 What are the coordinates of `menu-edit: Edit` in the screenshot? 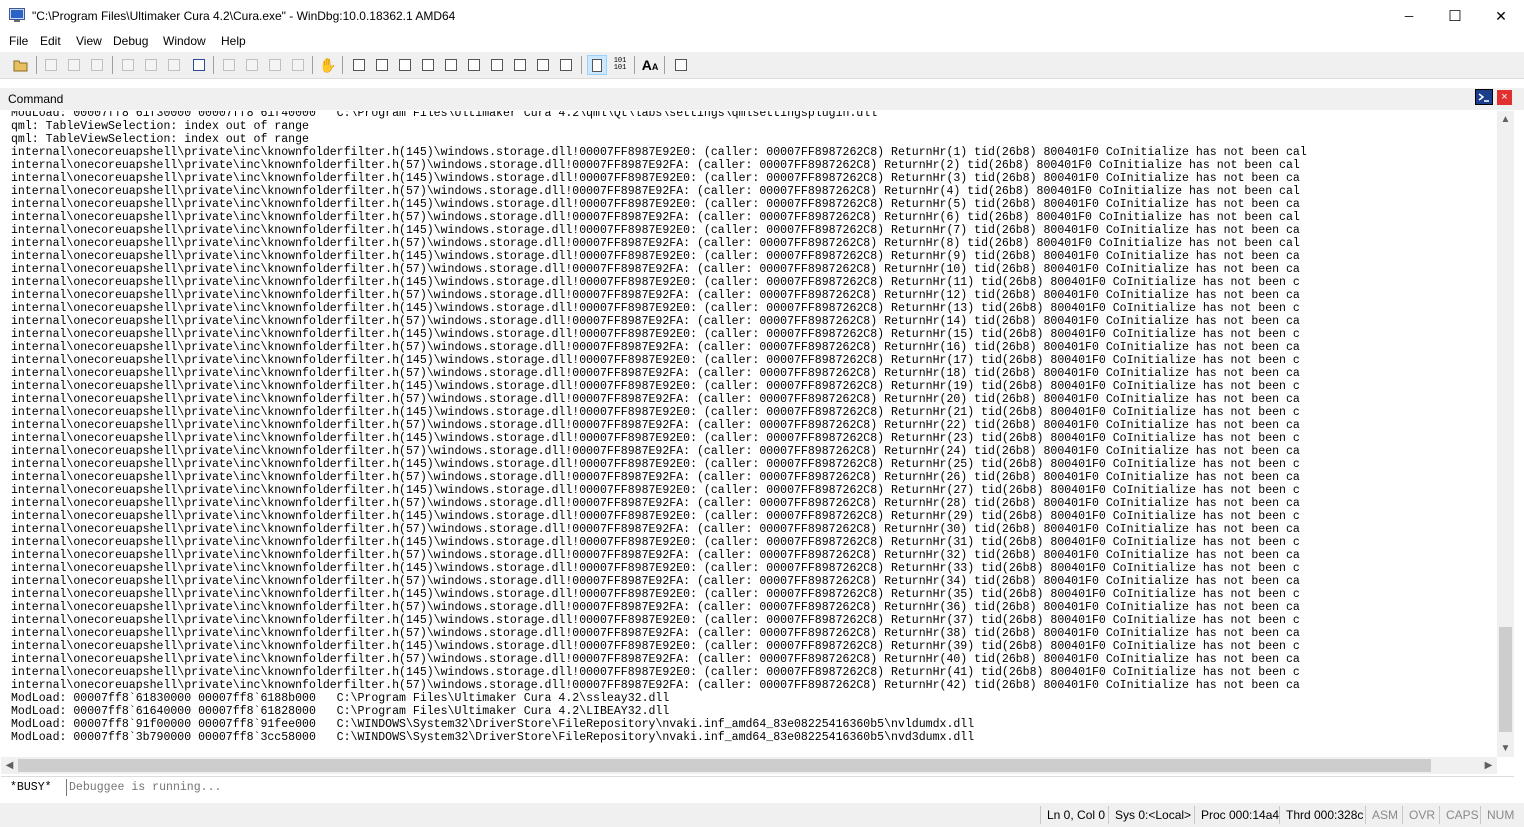 It's located at (50, 41).